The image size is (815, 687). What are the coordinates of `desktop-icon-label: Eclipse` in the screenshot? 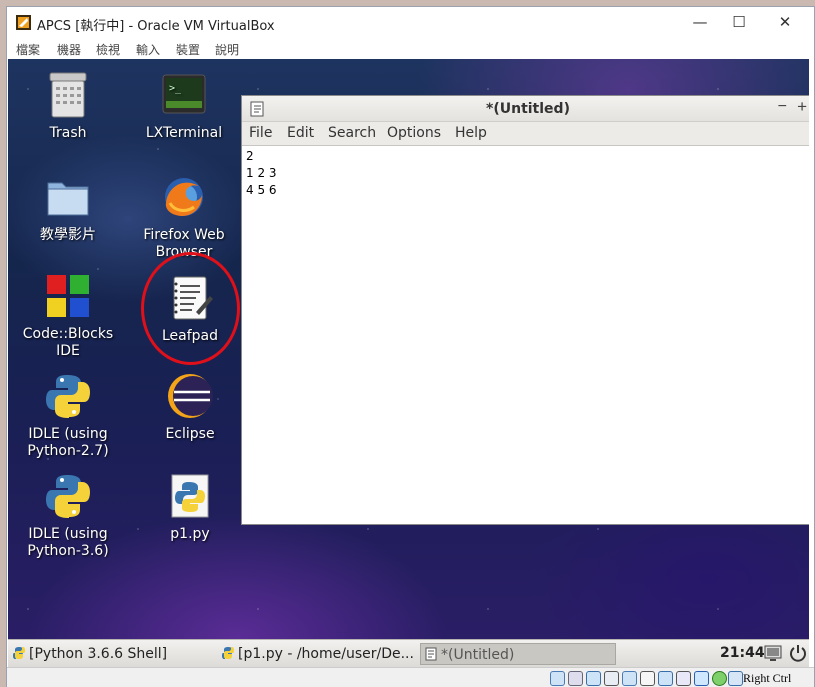 It's located at (190, 434).